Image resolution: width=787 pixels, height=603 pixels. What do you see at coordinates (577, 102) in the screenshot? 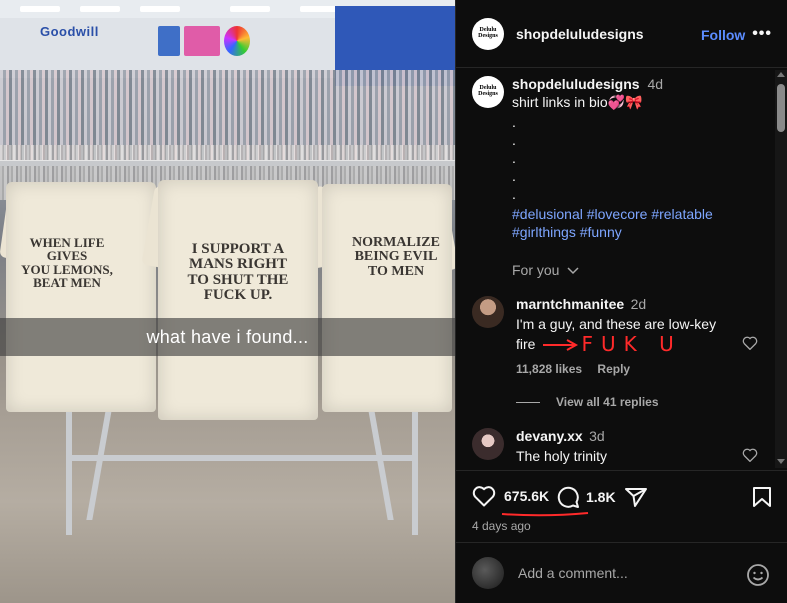
I see `caption-text: shirt links in bio💞🎀` at bounding box center [577, 102].